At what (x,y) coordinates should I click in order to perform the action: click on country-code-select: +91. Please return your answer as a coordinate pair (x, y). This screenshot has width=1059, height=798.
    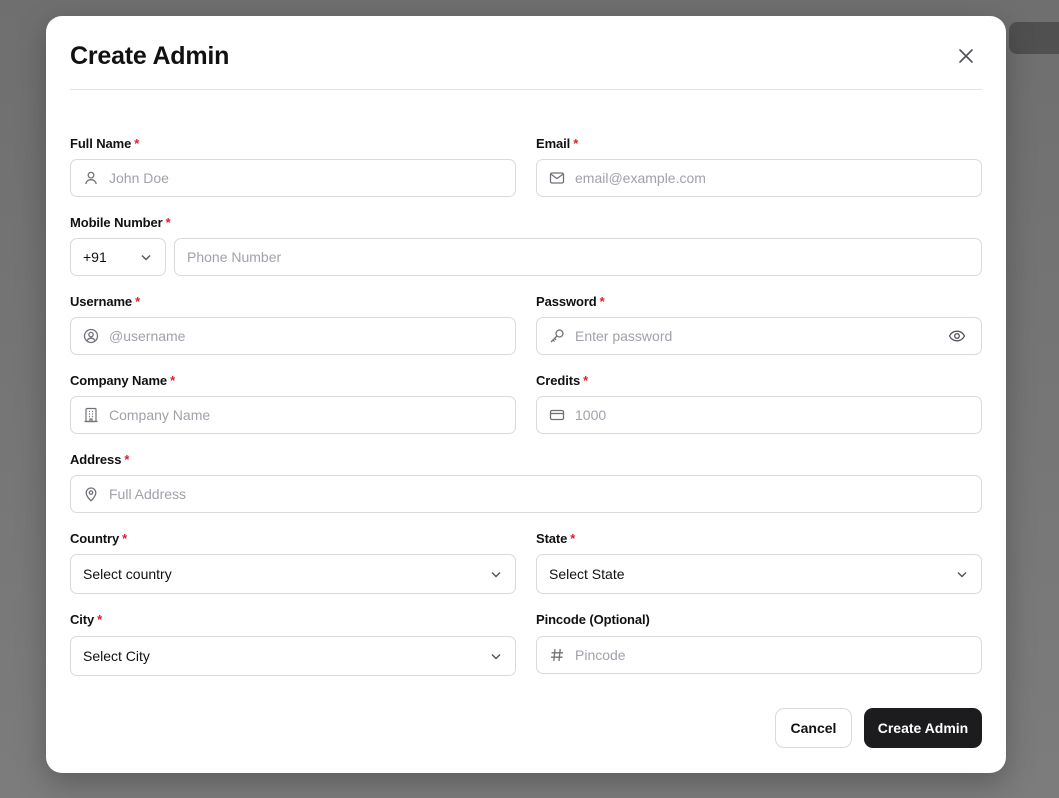
    Looking at the image, I should click on (118, 257).